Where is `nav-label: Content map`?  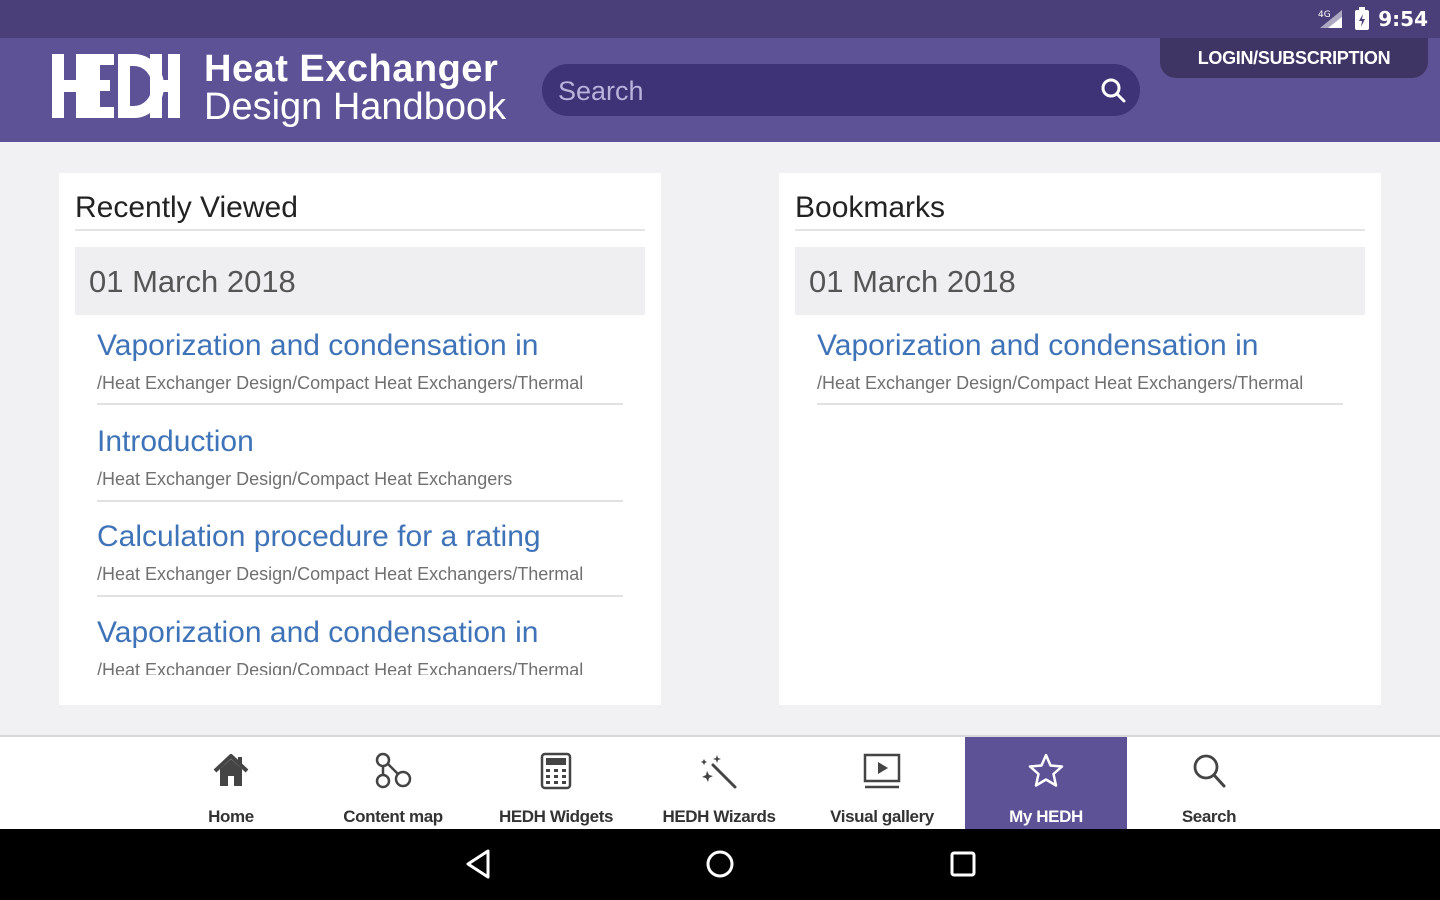 nav-label: Content map is located at coordinates (393, 816).